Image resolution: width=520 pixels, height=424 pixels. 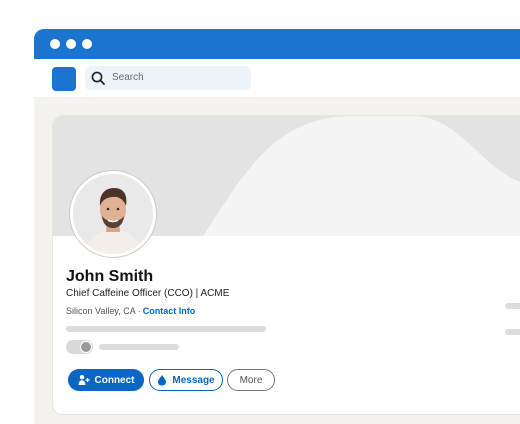 What do you see at coordinates (169, 311) in the screenshot?
I see `contact-info-link: Contact Info` at bounding box center [169, 311].